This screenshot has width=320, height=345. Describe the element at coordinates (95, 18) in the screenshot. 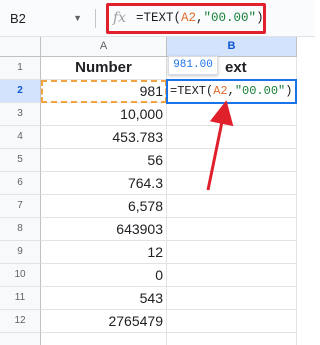

I see `formula-bar-divider` at that location.